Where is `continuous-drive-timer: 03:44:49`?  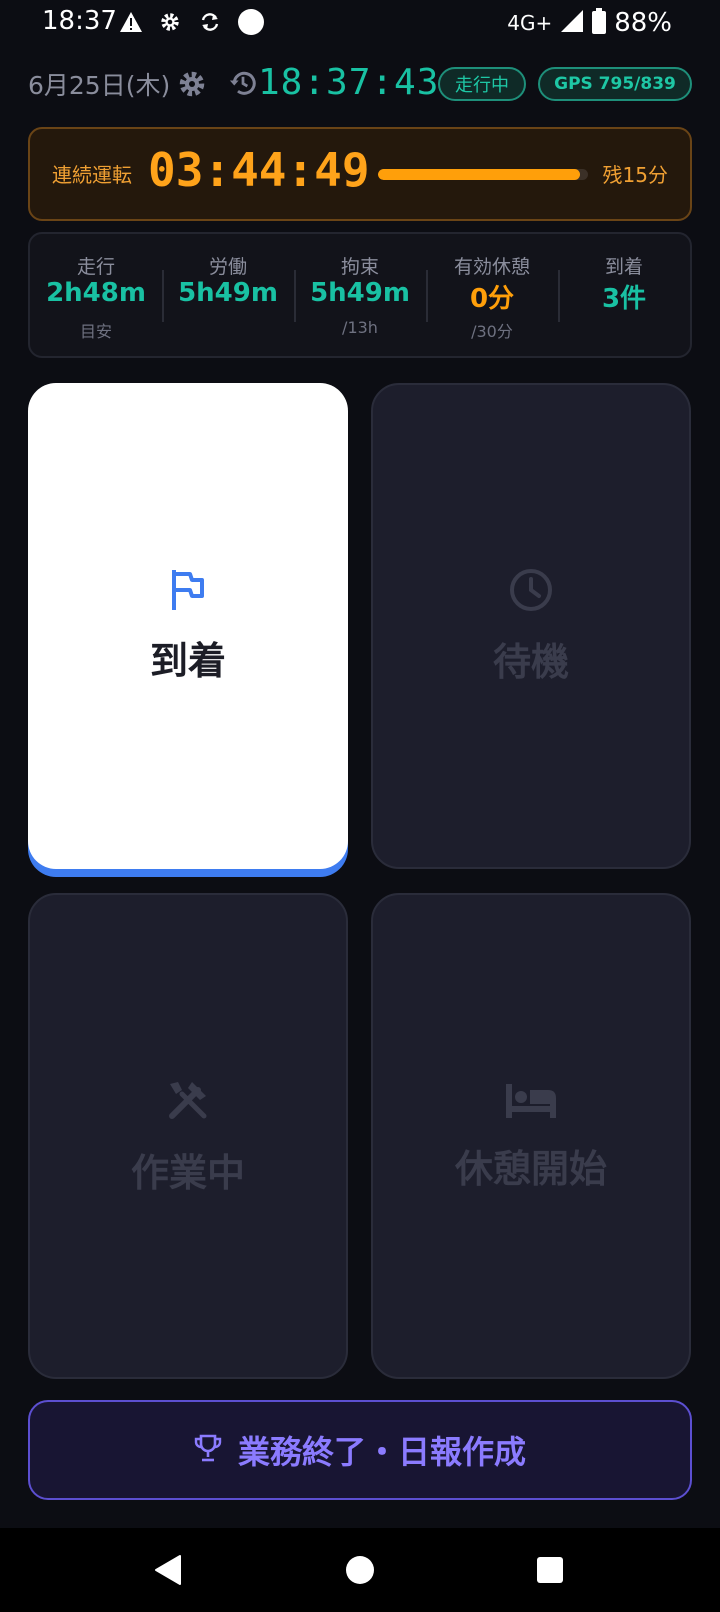 continuous-drive-timer: 03:44:49 is located at coordinates (259, 170).